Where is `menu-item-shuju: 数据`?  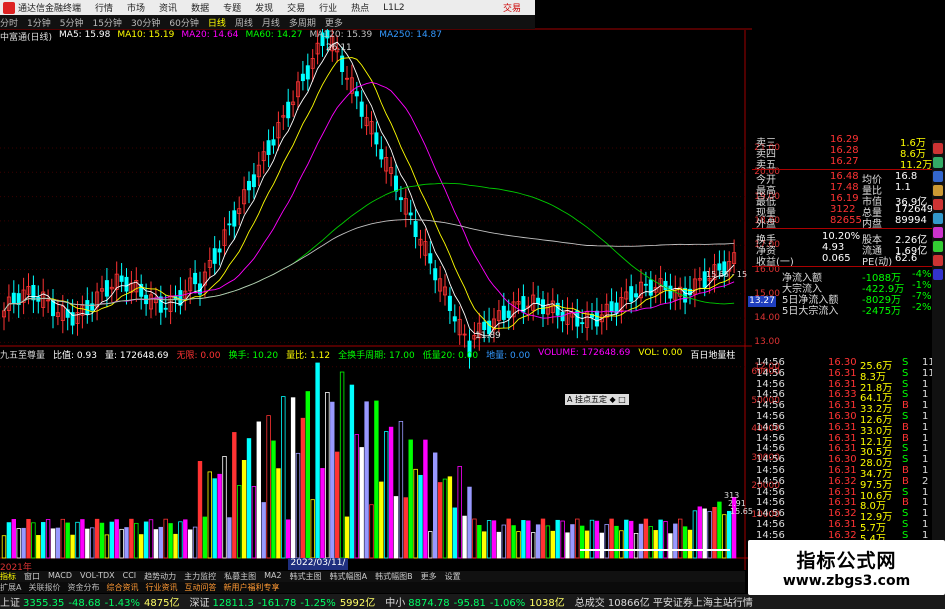
menu-item-shuju: 数据 is located at coordinates (200, 7).